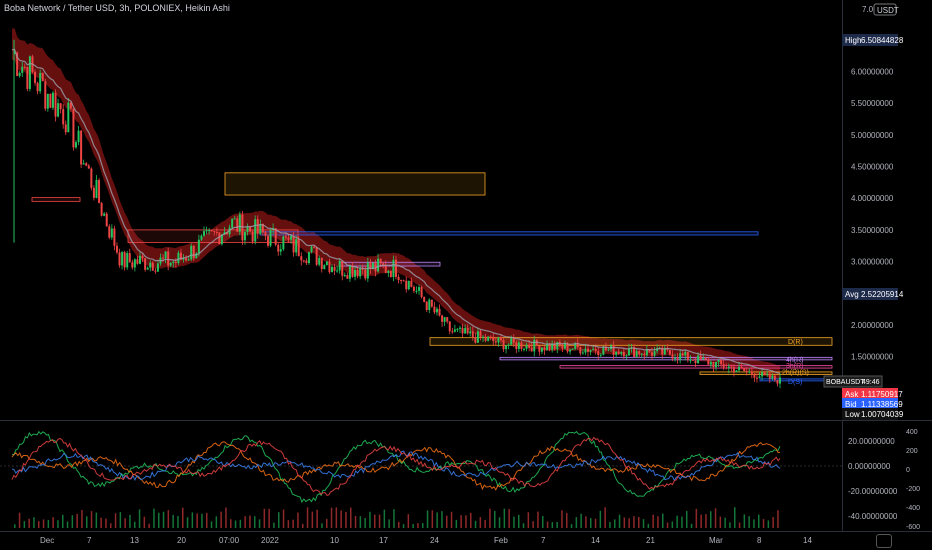 Image resolution: width=932 pixels, height=550 pixels. What do you see at coordinates (851, 404) in the screenshot?
I see `bid-badge-label: Bid` at bounding box center [851, 404].